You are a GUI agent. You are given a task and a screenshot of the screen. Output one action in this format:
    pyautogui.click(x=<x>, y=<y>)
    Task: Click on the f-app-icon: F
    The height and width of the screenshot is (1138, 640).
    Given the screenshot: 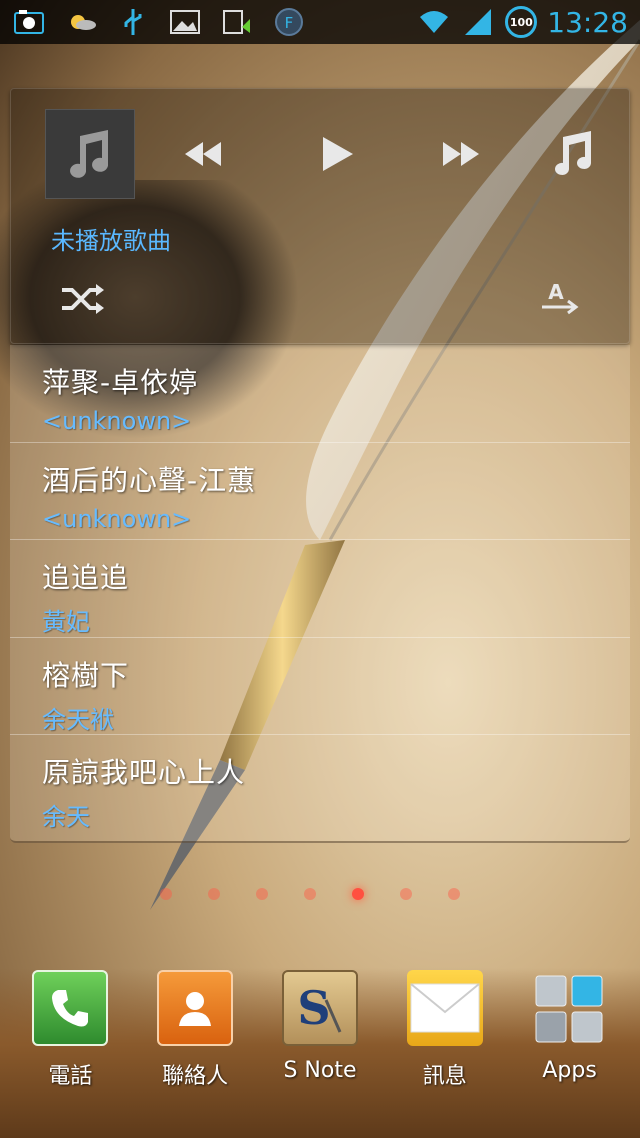 What is the action you would take?
    pyautogui.click(x=289, y=22)
    